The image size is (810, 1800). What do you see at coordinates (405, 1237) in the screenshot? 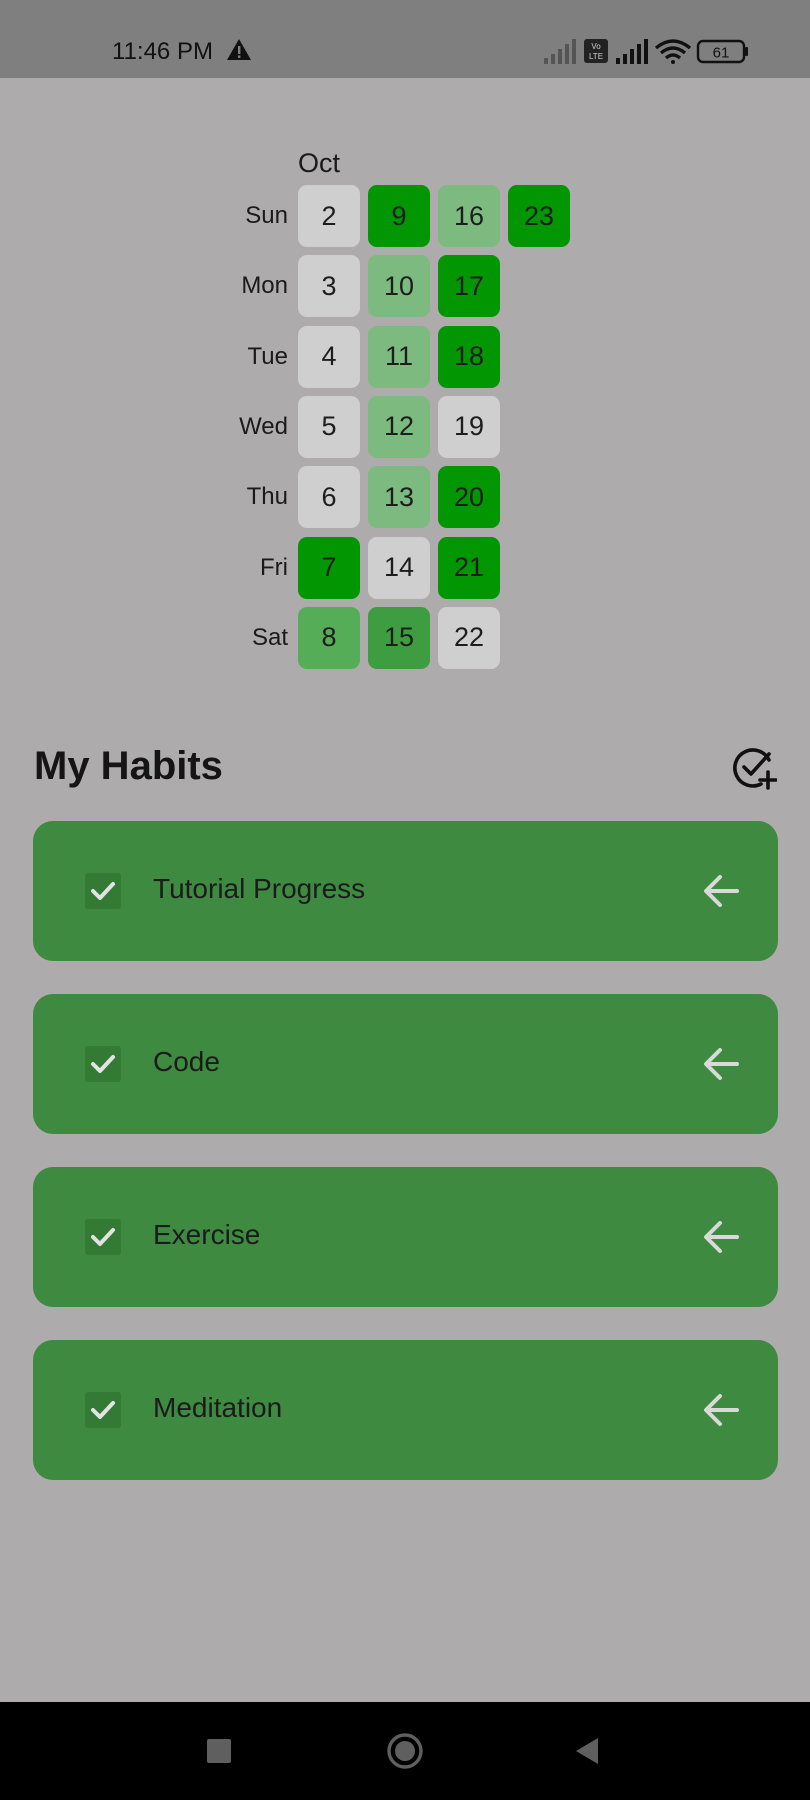
I see `habit-card: Exercise` at bounding box center [405, 1237].